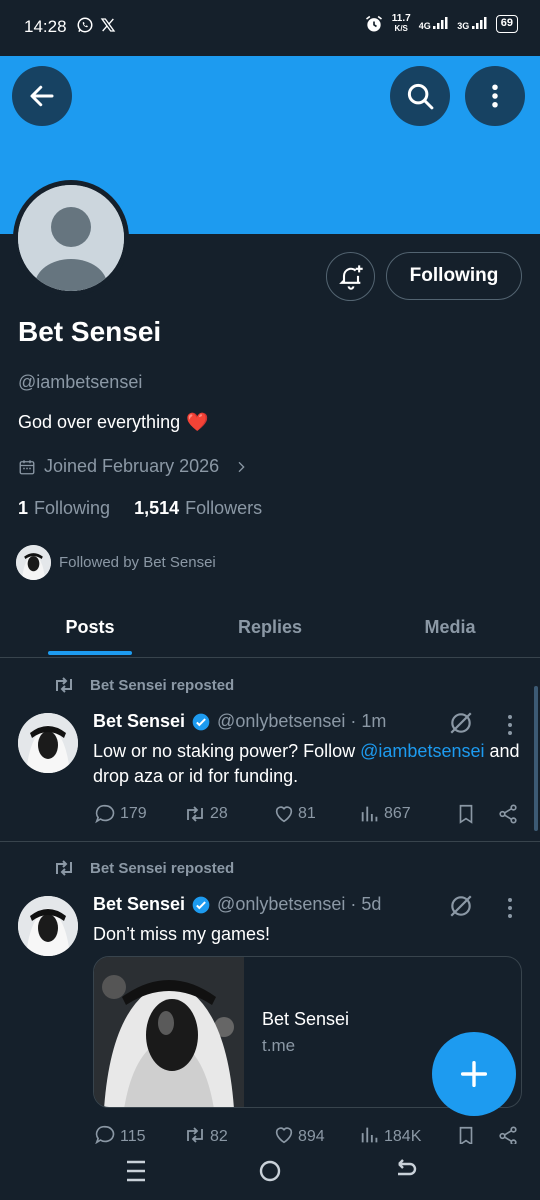  Describe the element at coordinates (299, 904) in the screenshot. I see `post-handle-time: @onlybetsensei · 5d` at that location.